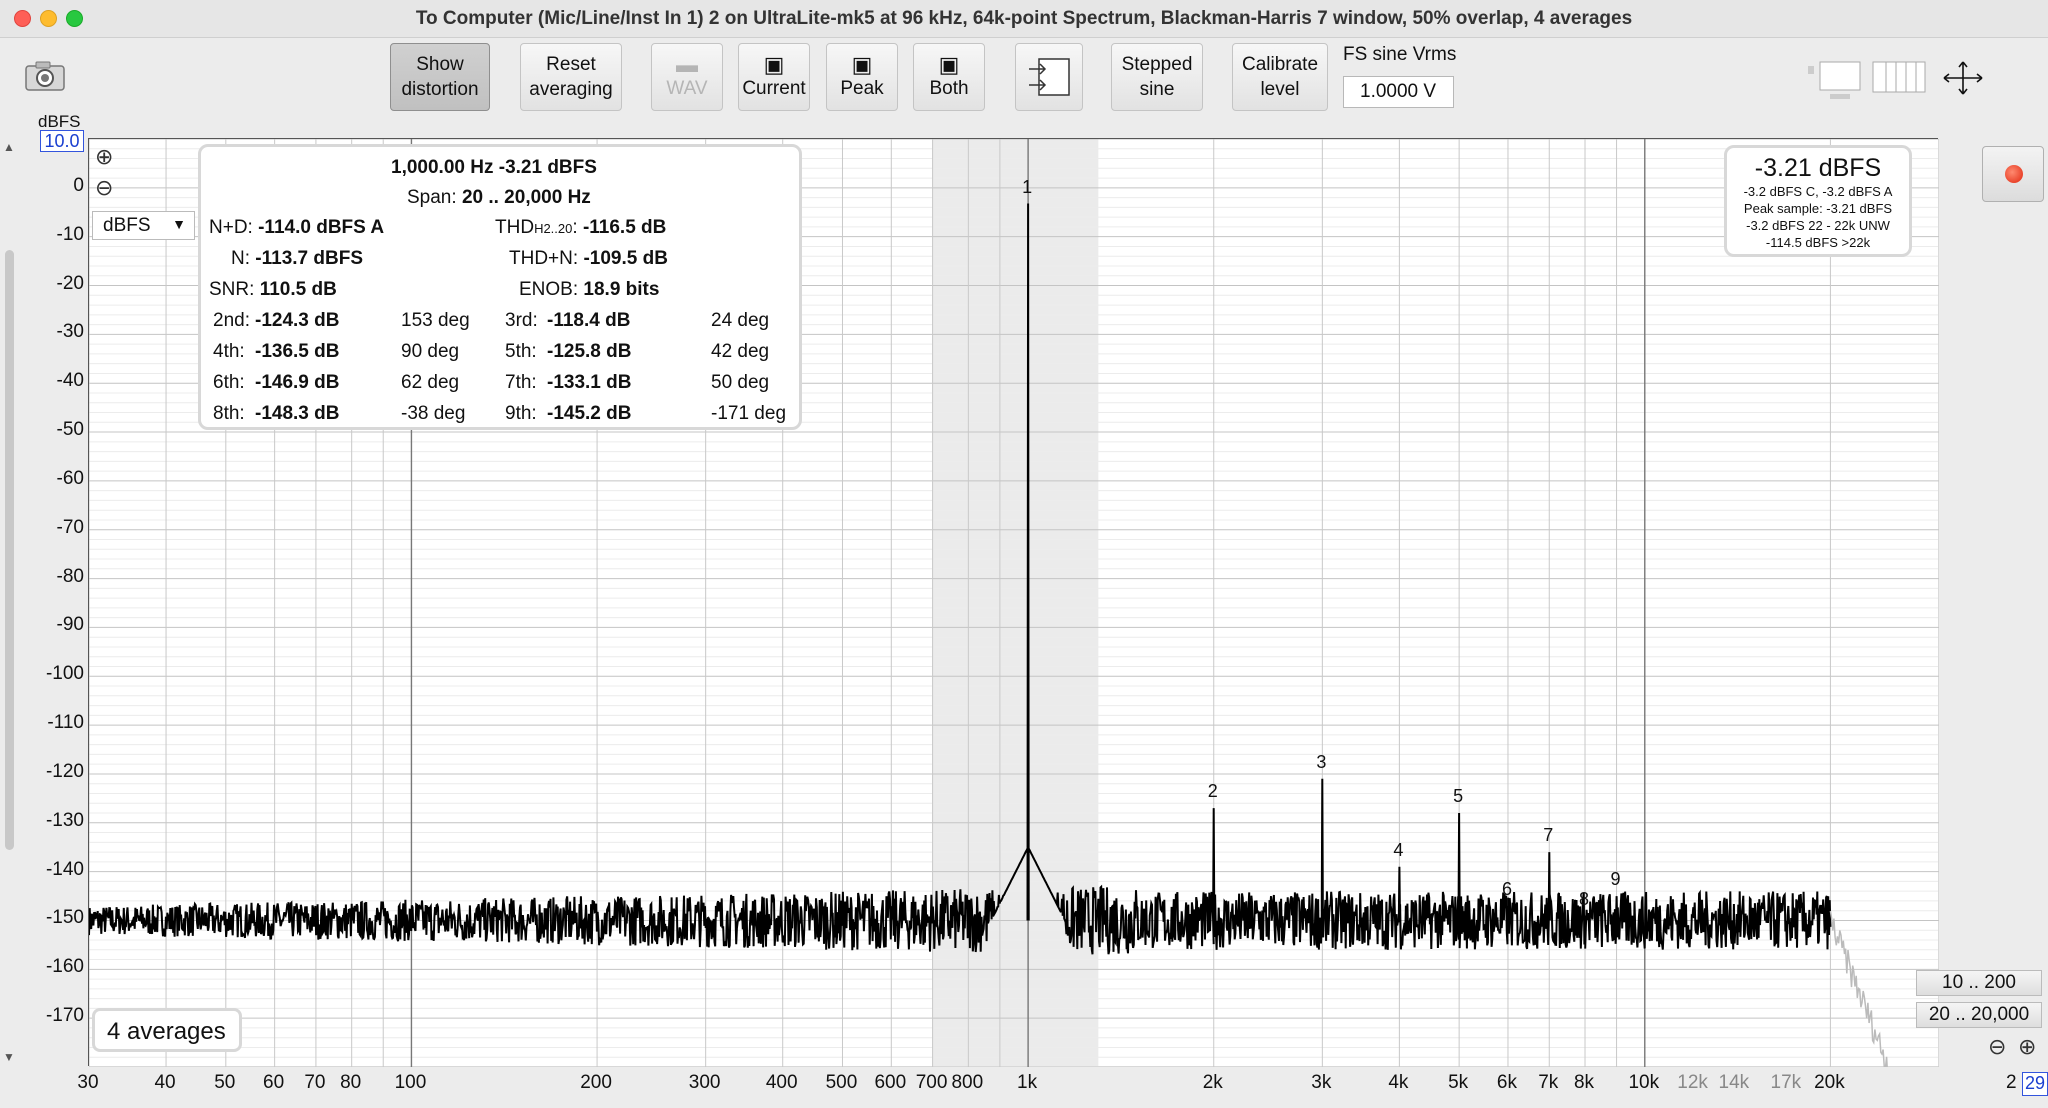 The height and width of the screenshot is (1108, 2048). Describe the element at coordinates (440, 77) in the screenshot. I see `show-distortion-button: Show distortion` at that location.